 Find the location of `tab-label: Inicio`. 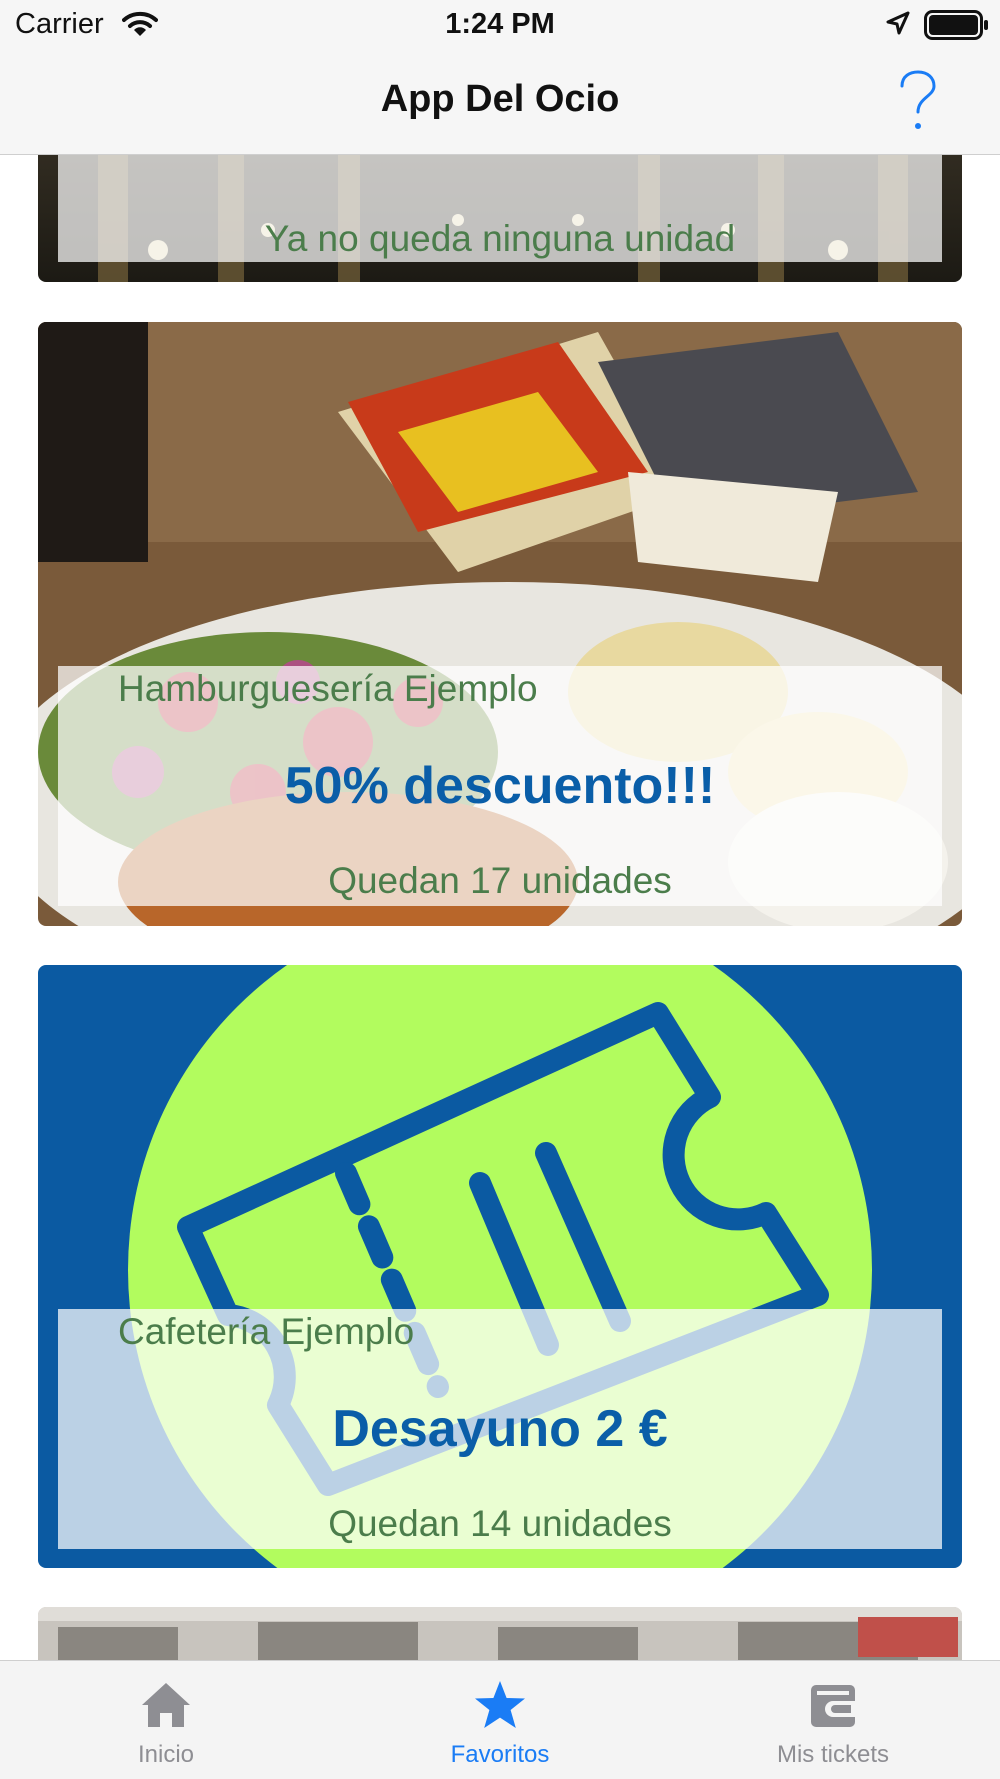

tab-label: Inicio is located at coordinates (166, 1754).